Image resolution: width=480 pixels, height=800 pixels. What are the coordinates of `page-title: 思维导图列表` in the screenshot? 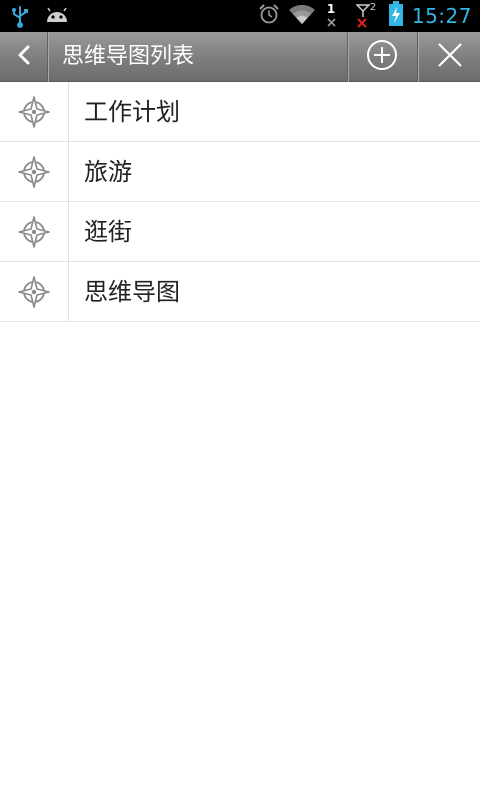 It's located at (128, 56).